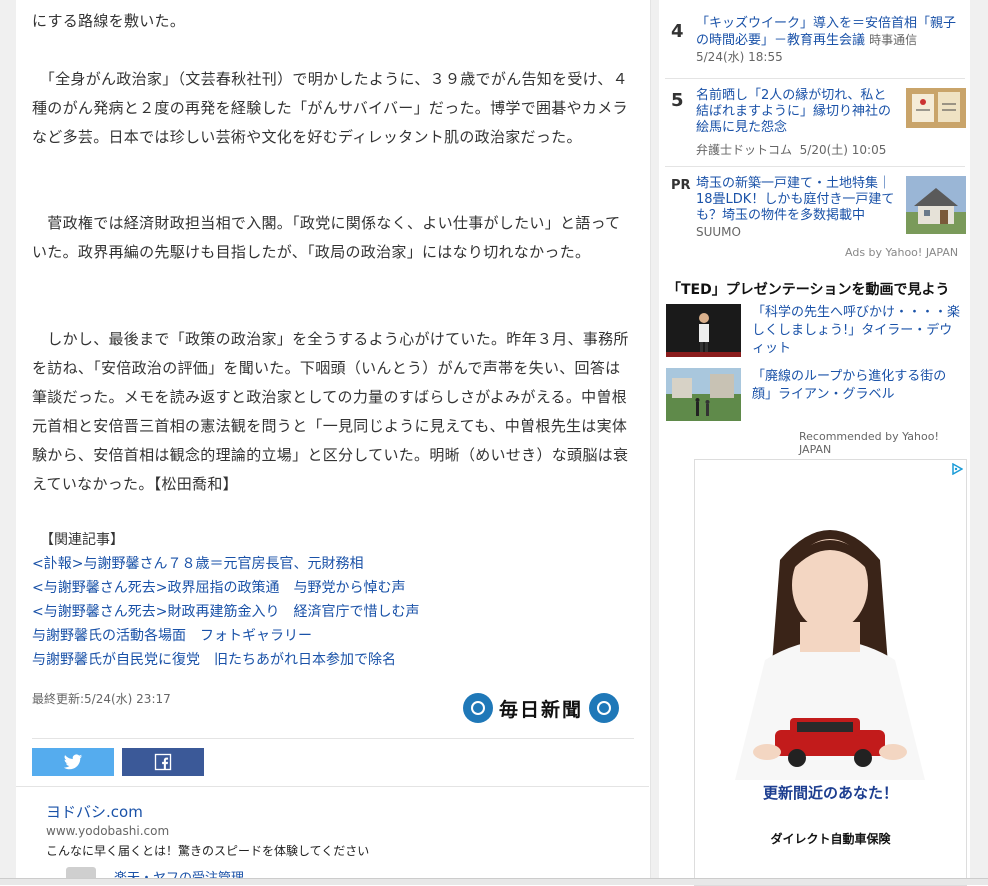 The image size is (988, 886). I want to click on ted-talk-title: 「廃線のループから進化する街の顔」ライアン・グラベル, so click(858, 386).